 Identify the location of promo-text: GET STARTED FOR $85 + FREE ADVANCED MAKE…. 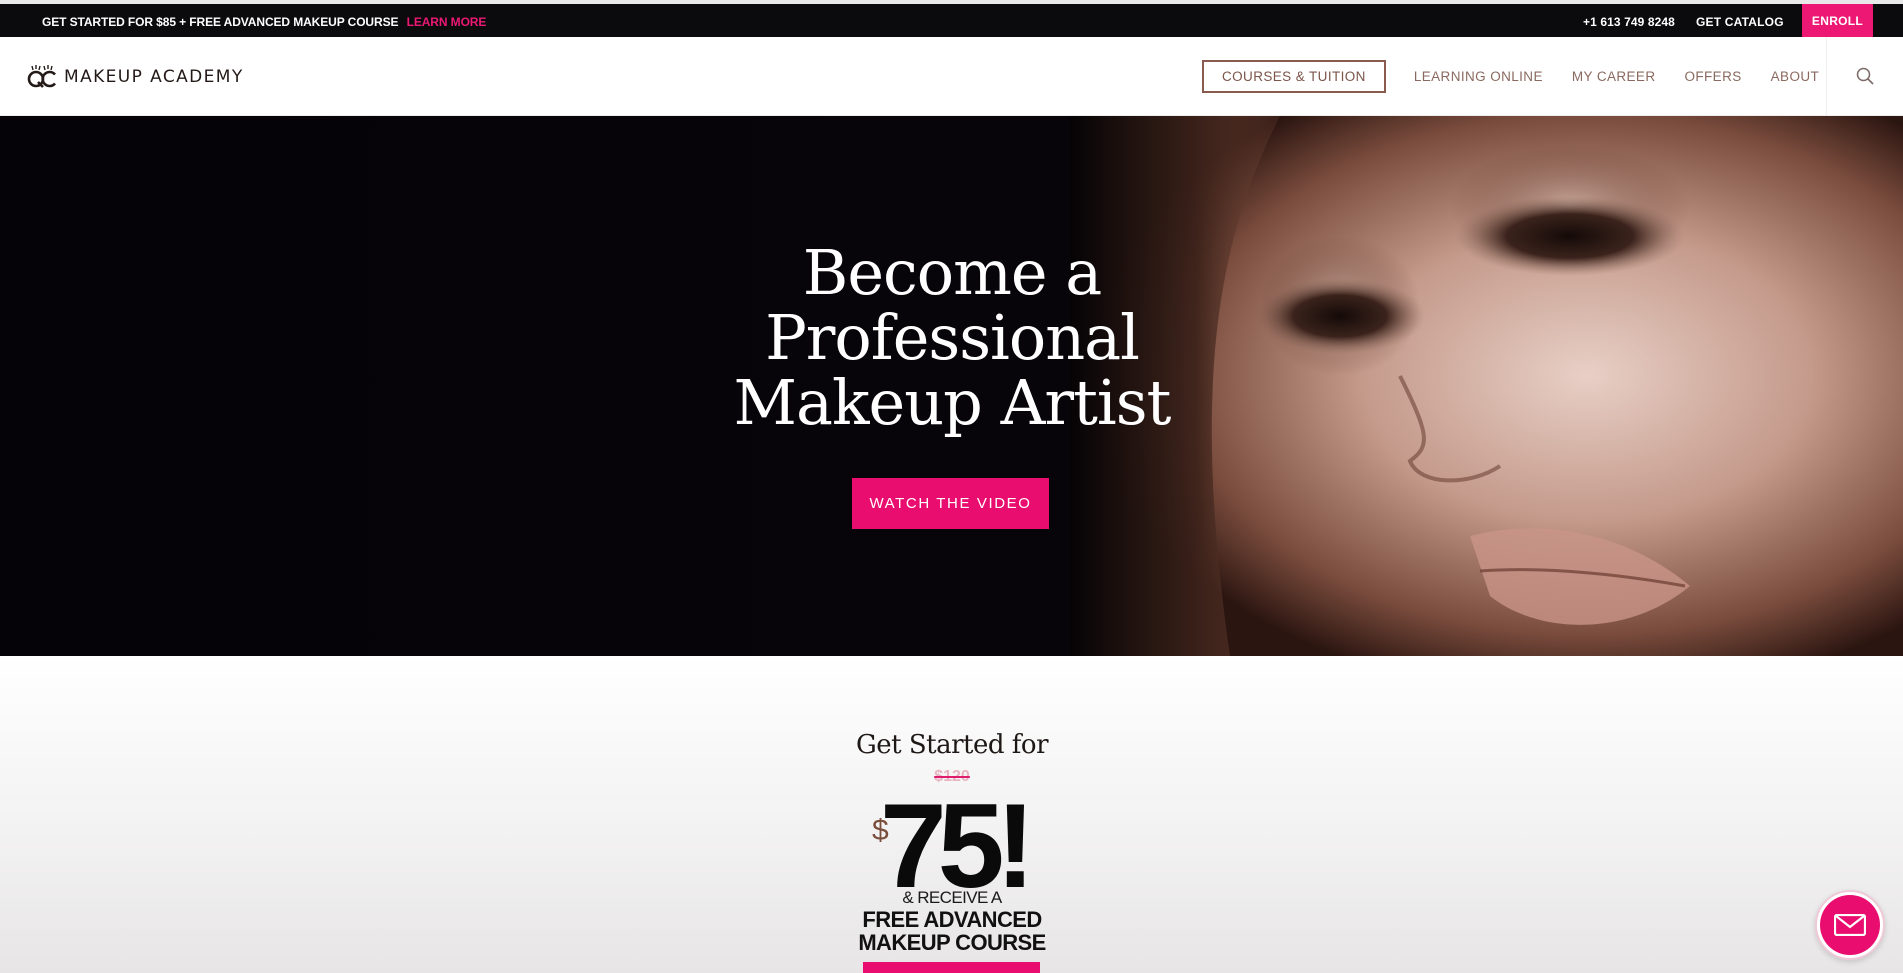
(264, 22).